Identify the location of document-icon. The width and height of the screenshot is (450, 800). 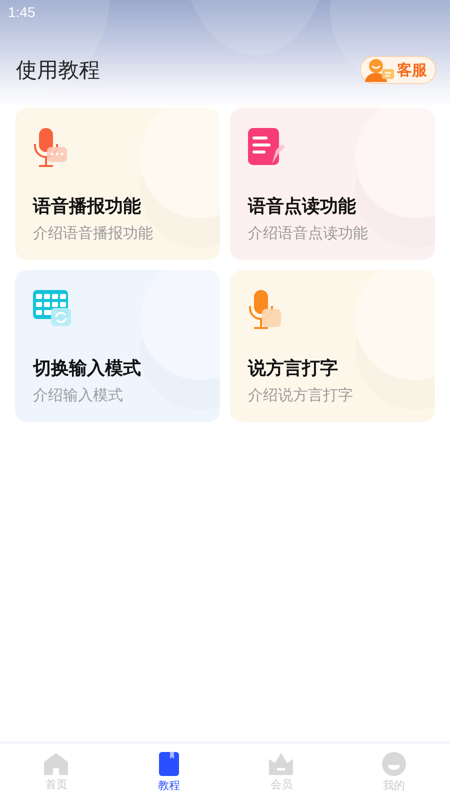
(267, 147).